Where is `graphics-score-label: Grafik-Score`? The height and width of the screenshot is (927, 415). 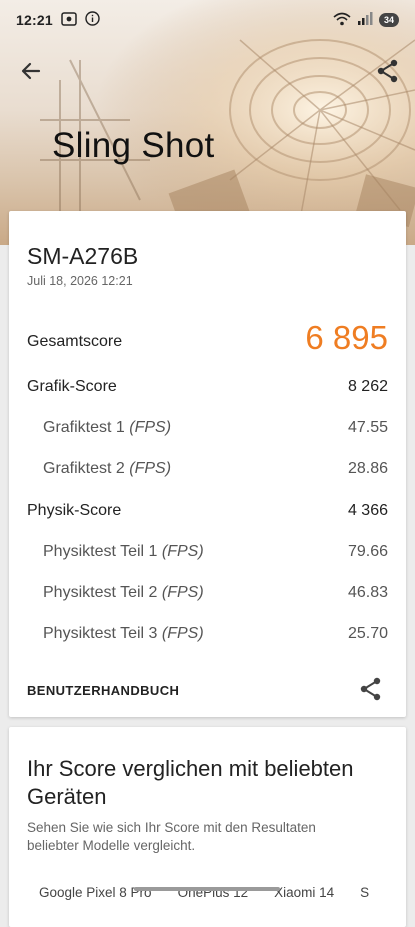 graphics-score-label: Grafik-Score is located at coordinates (72, 386).